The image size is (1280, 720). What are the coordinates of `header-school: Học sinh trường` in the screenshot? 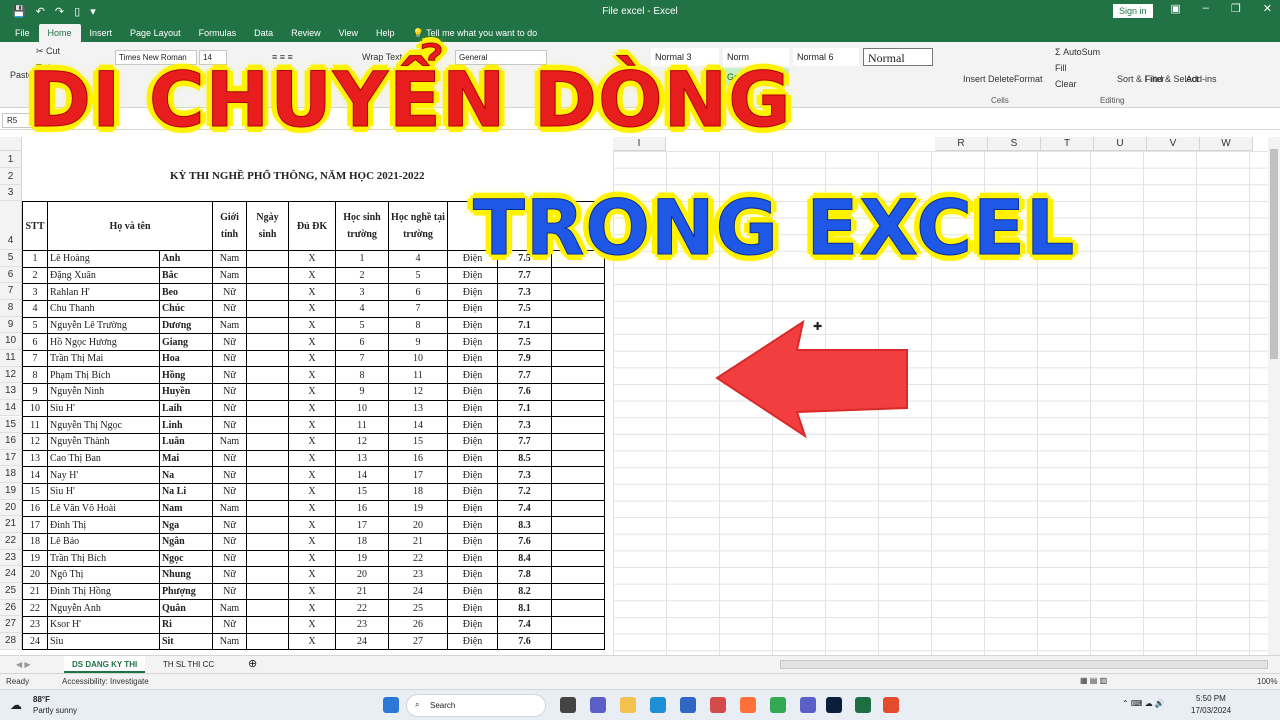 It's located at (362, 226).